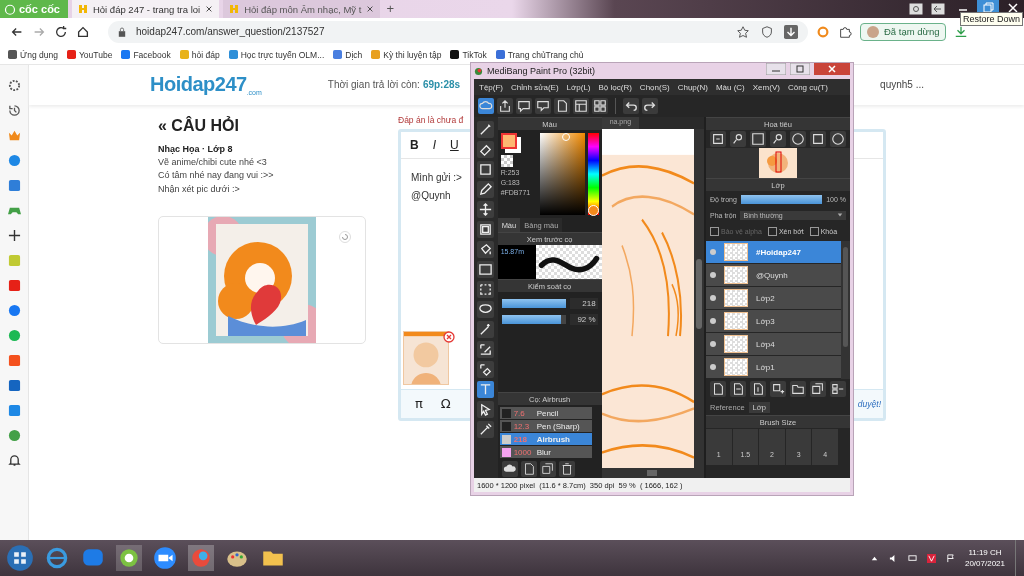 Image resolution: width=1024 pixels, height=576 pixels. Describe the element at coordinates (486, 309) in the screenshot. I see `lasso-icon` at that location.